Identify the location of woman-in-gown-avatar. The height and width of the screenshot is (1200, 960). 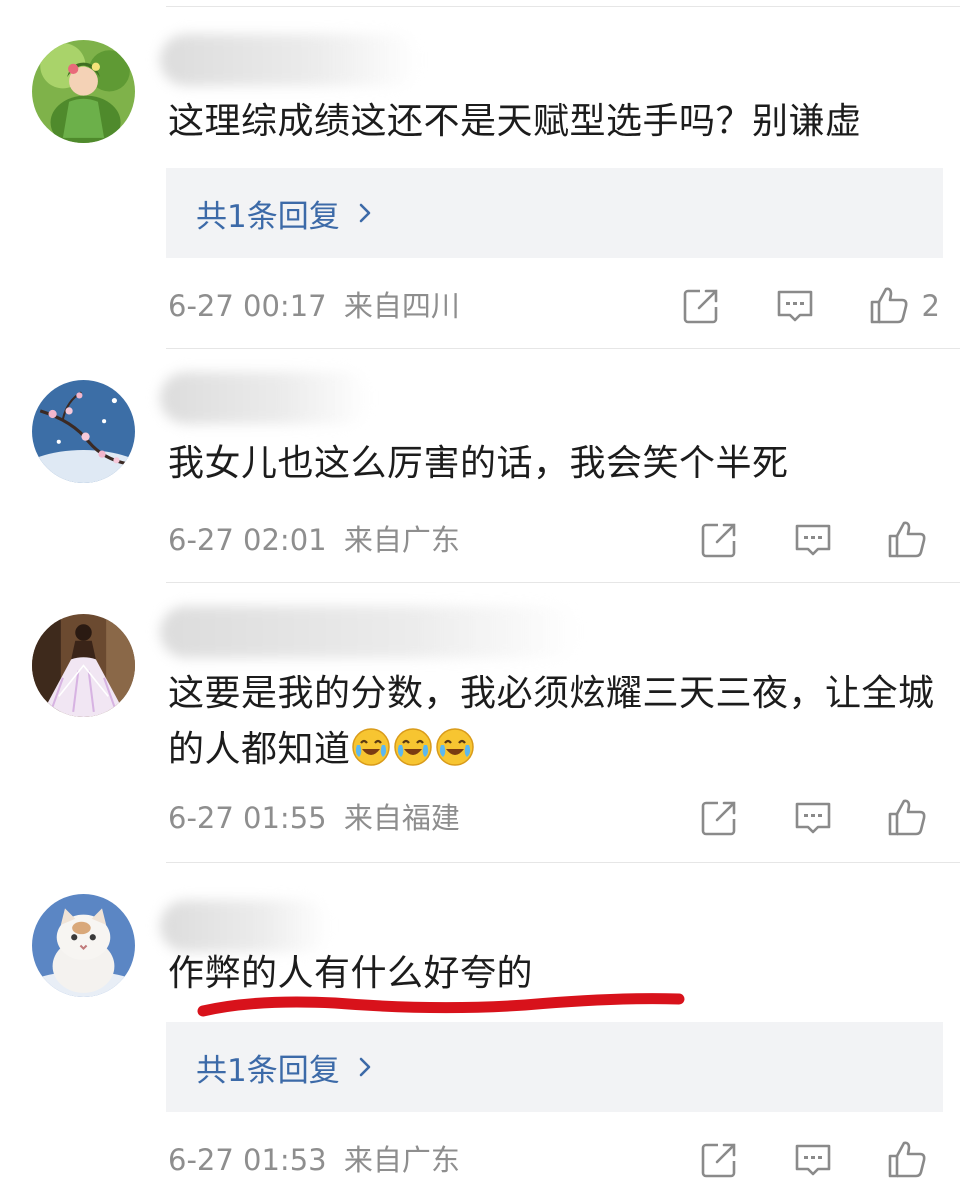
(83, 665).